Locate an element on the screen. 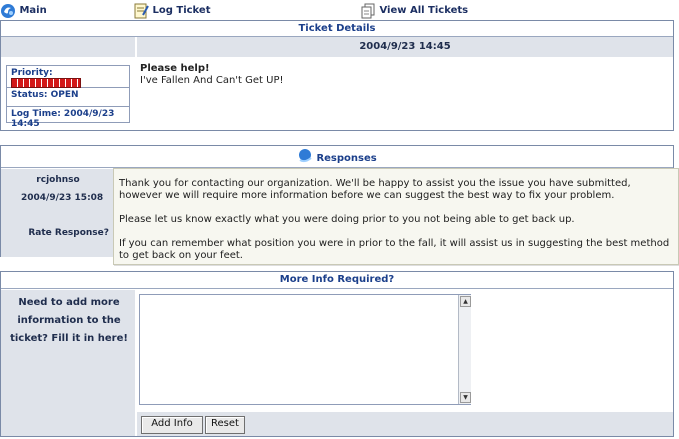 The width and height of the screenshot is (679, 439). reset-button: Reset is located at coordinates (225, 425).